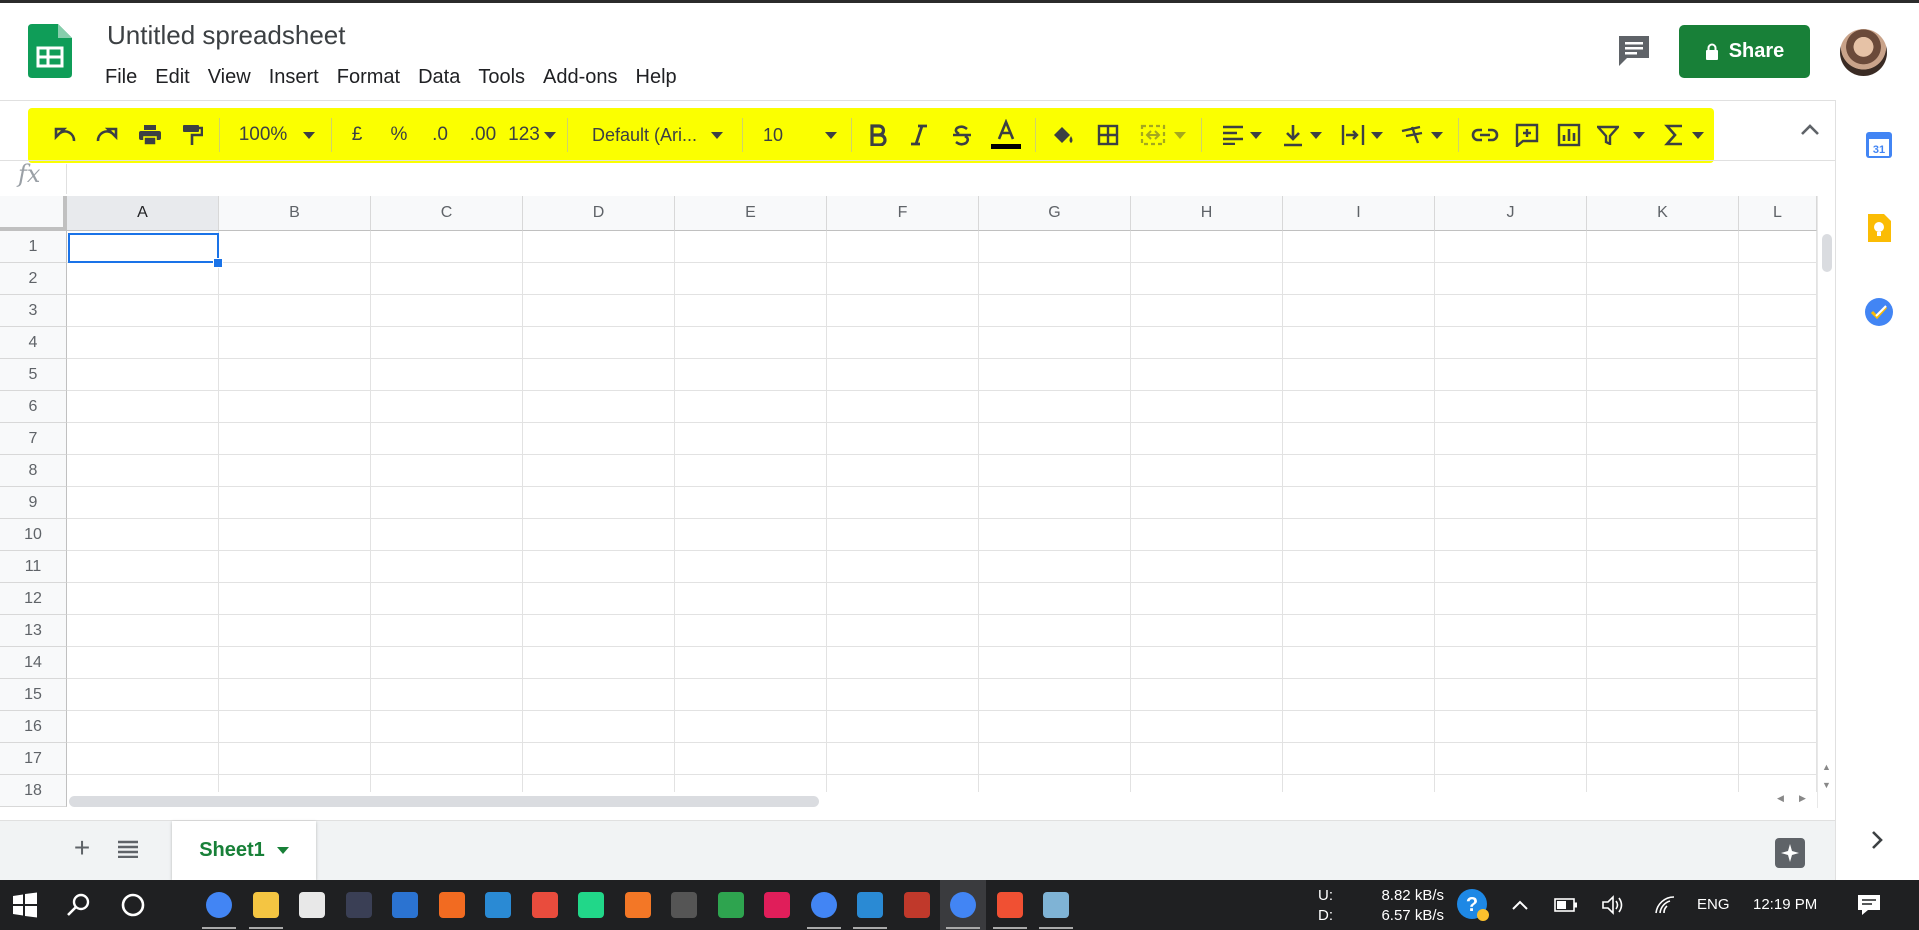 The height and width of the screenshot is (930, 1919). I want to click on cell-c6, so click(447, 407).